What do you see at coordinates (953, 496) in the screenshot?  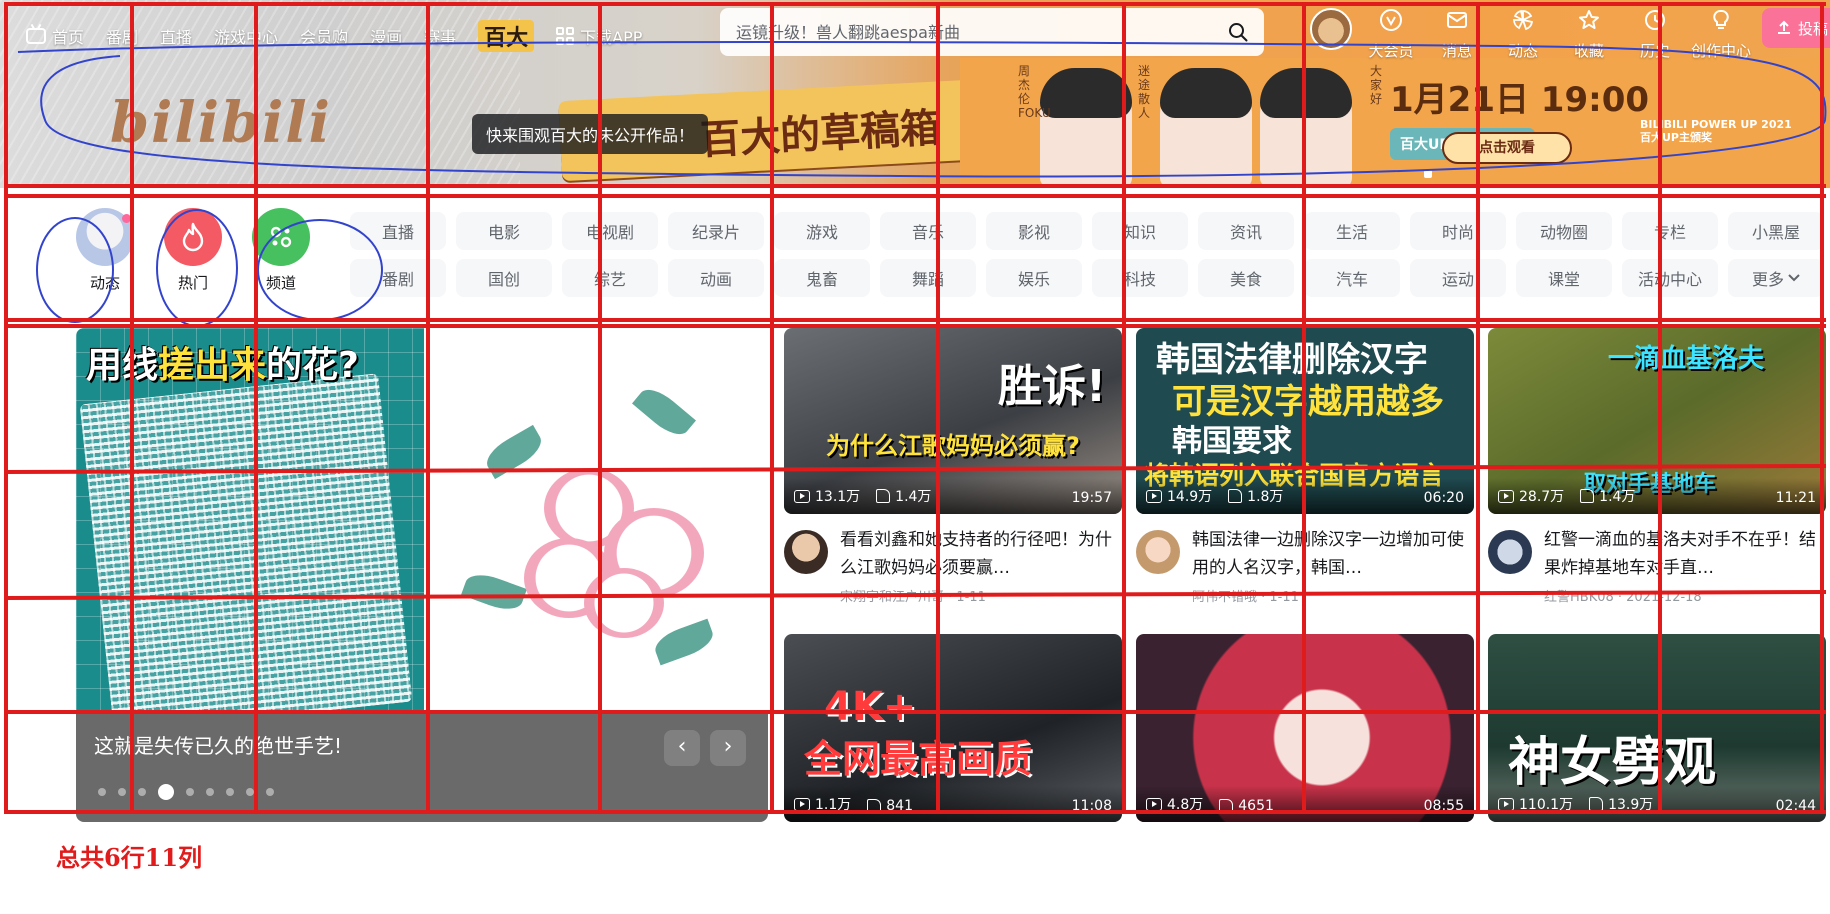 I see `video-stats: 13.1万 1.4万 19:57` at bounding box center [953, 496].